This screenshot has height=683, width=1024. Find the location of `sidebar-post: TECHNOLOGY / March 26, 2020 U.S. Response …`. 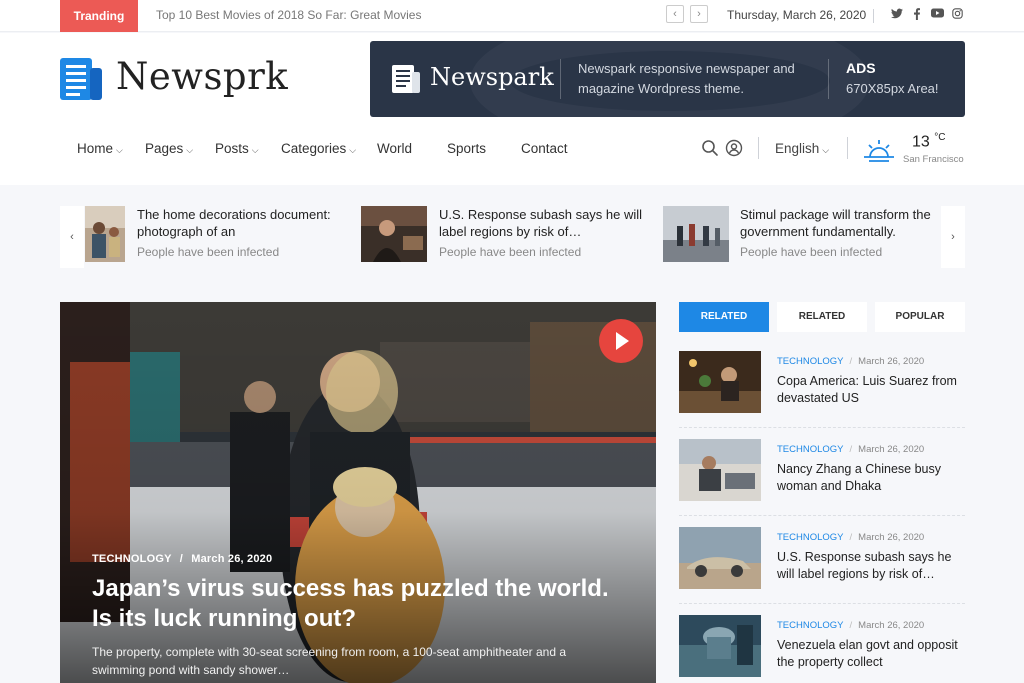

sidebar-post: TECHNOLOGY / March 26, 2020 U.S. Response … is located at coordinates (822, 565).